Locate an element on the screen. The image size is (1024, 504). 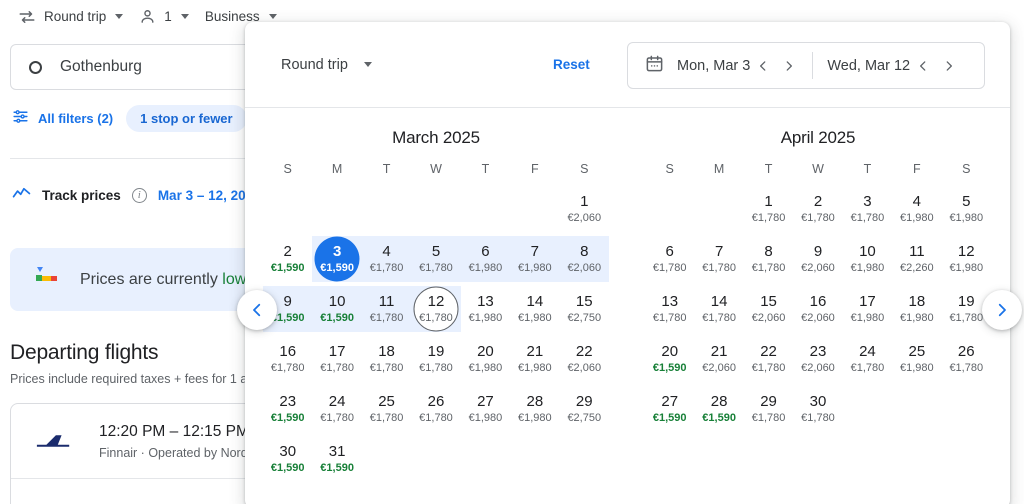
day-cell: 29 €2,750 is located at coordinates (584, 409).